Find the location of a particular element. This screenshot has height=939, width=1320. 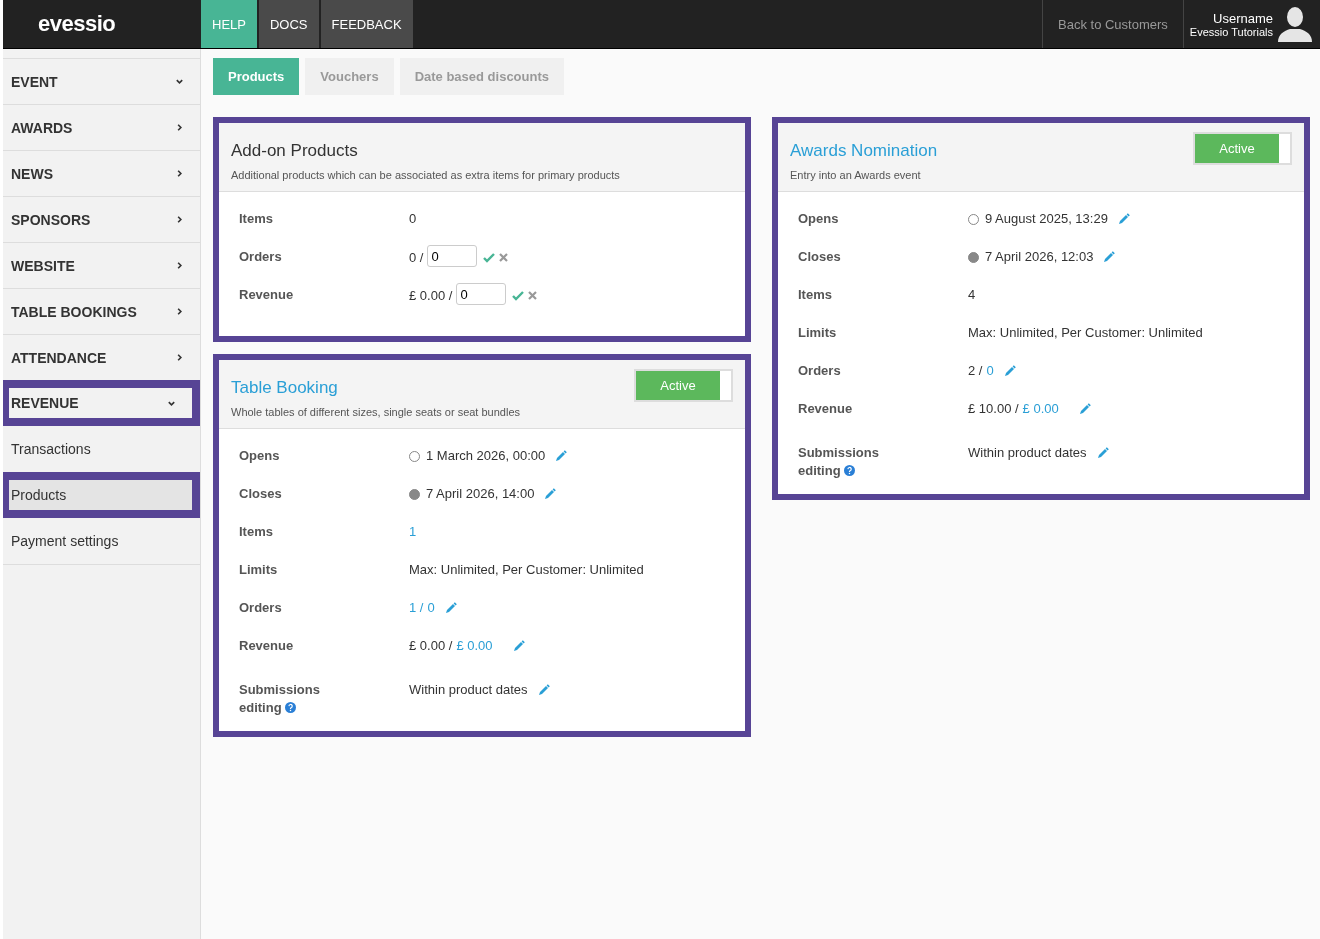

sidebar-subitem: Products is located at coordinates (100, 495).